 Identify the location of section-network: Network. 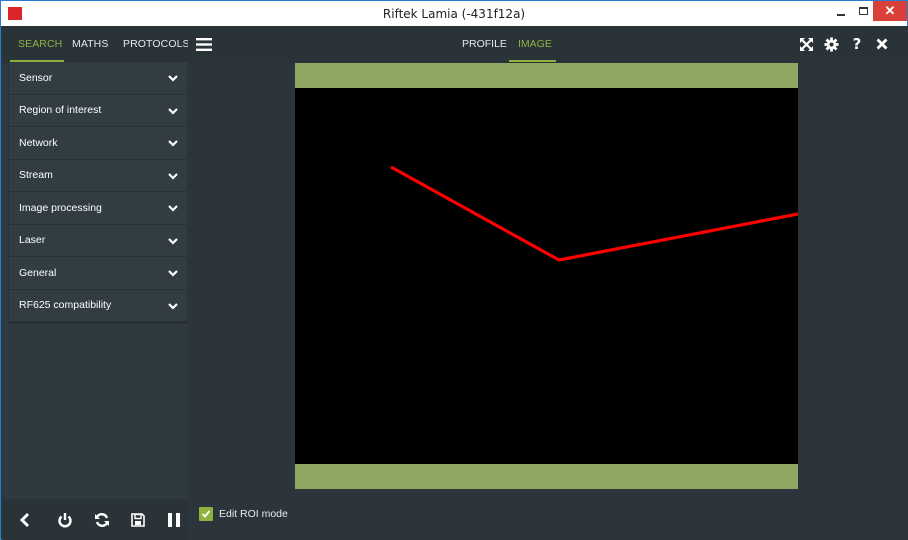
(98, 143).